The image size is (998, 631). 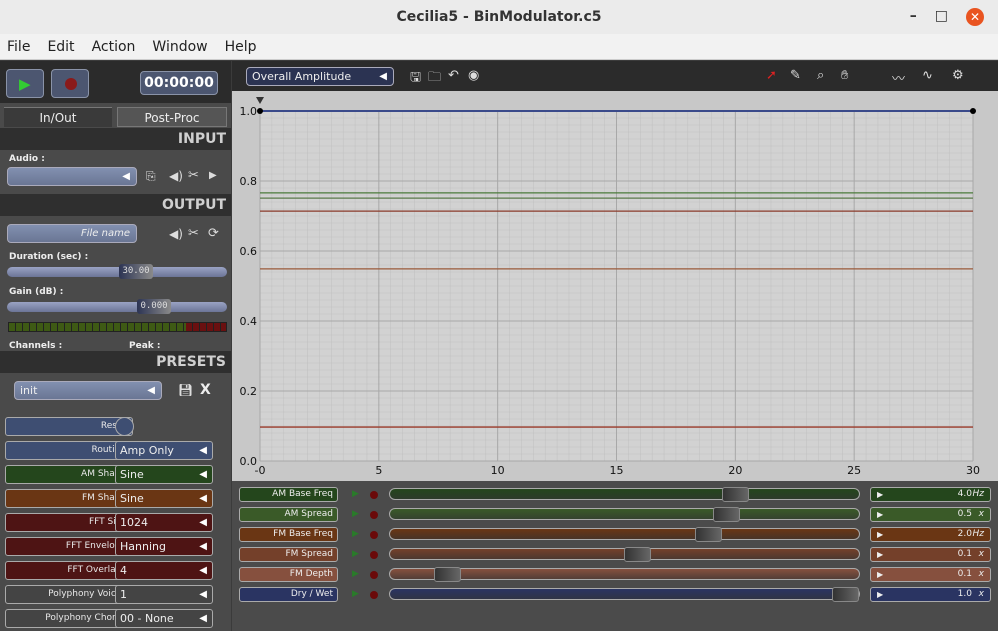 I want to click on window-title: Cecilia5 - BinModulator.c5, so click(x=499, y=17).